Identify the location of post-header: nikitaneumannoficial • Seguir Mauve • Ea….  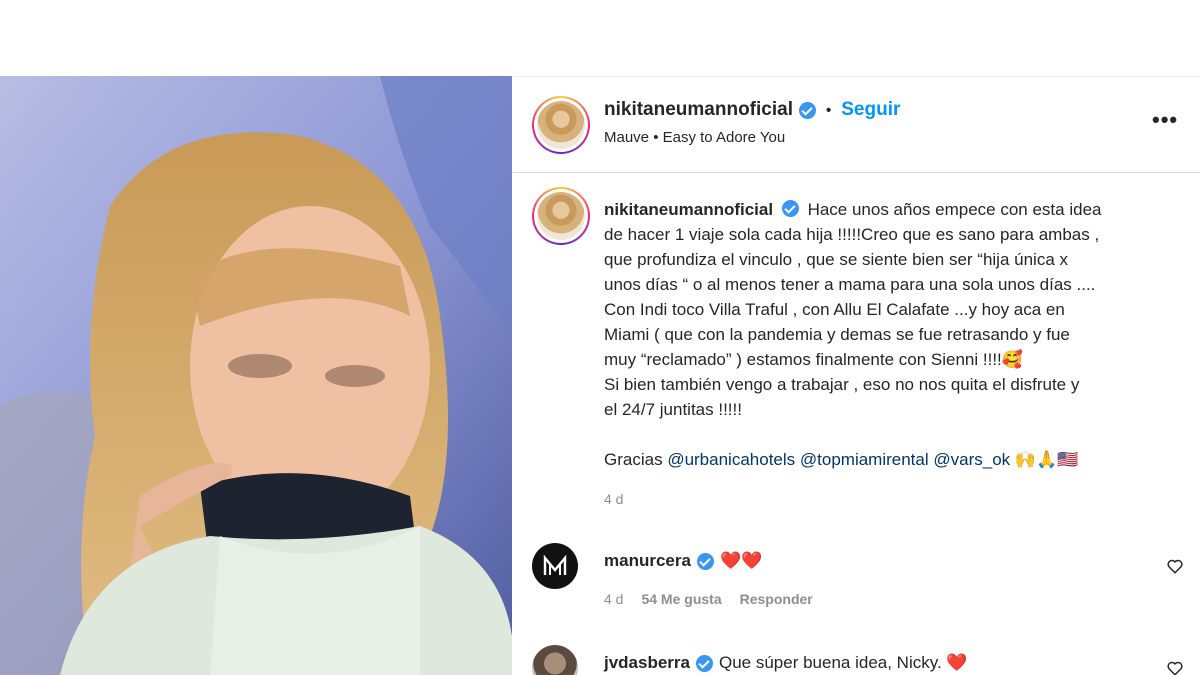
(856, 125).